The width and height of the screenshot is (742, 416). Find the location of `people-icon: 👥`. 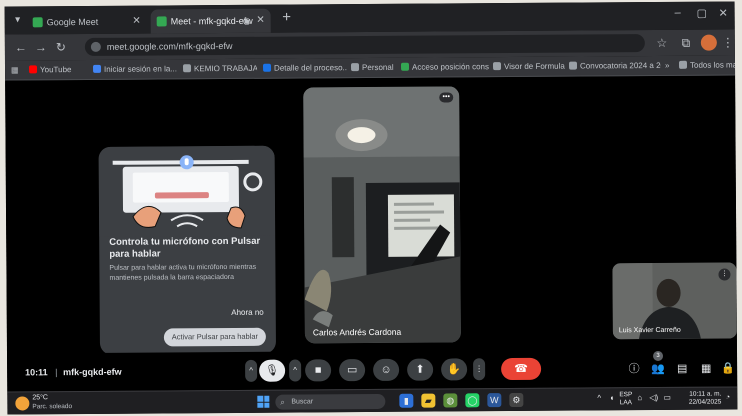

people-icon: 👥 is located at coordinates (658, 369).